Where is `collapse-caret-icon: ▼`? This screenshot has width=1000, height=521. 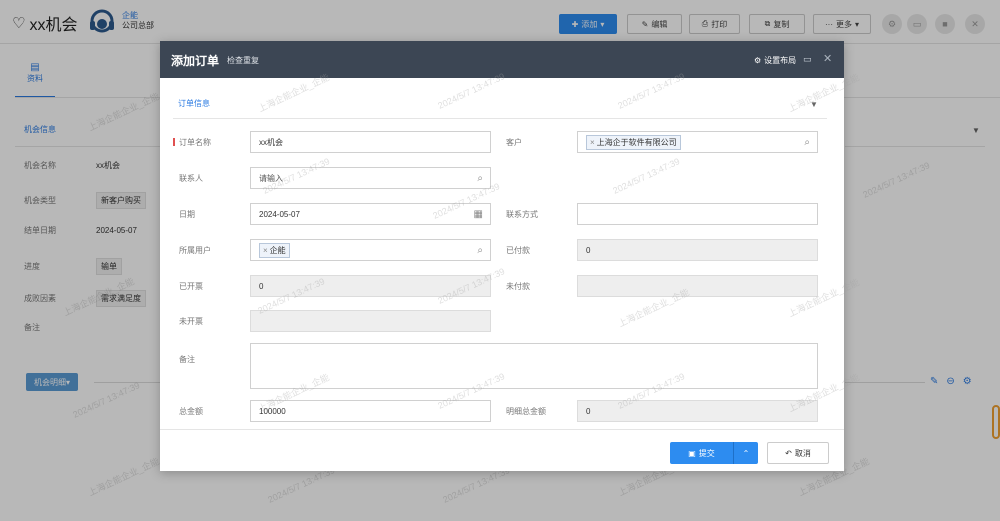
collapse-caret-icon: ▼ is located at coordinates (814, 104).